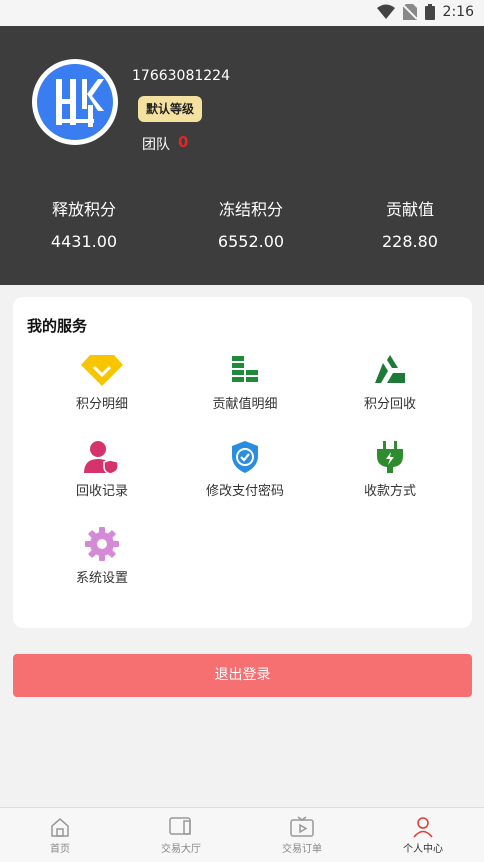  Describe the element at coordinates (390, 369) in the screenshot. I see `recycle-icon` at that location.